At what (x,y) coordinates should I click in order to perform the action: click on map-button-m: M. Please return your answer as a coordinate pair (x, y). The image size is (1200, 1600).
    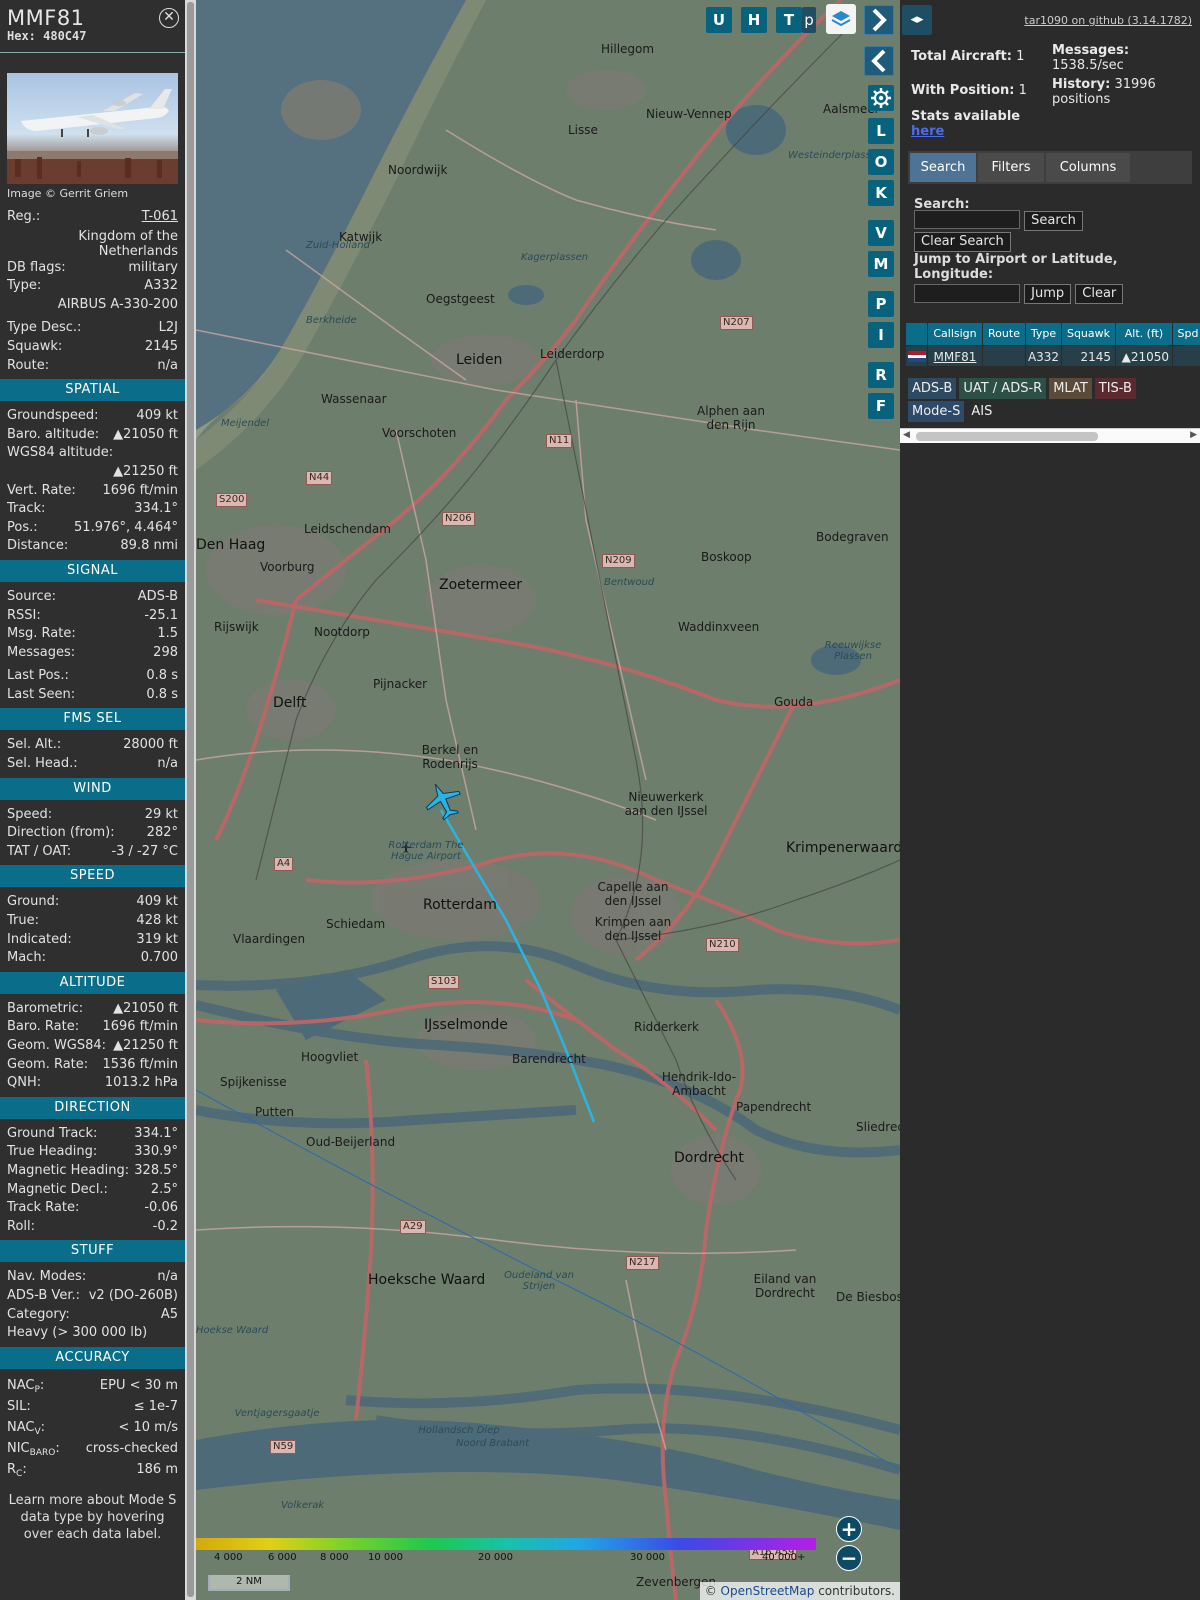
    Looking at the image, I should click on (881, 264).